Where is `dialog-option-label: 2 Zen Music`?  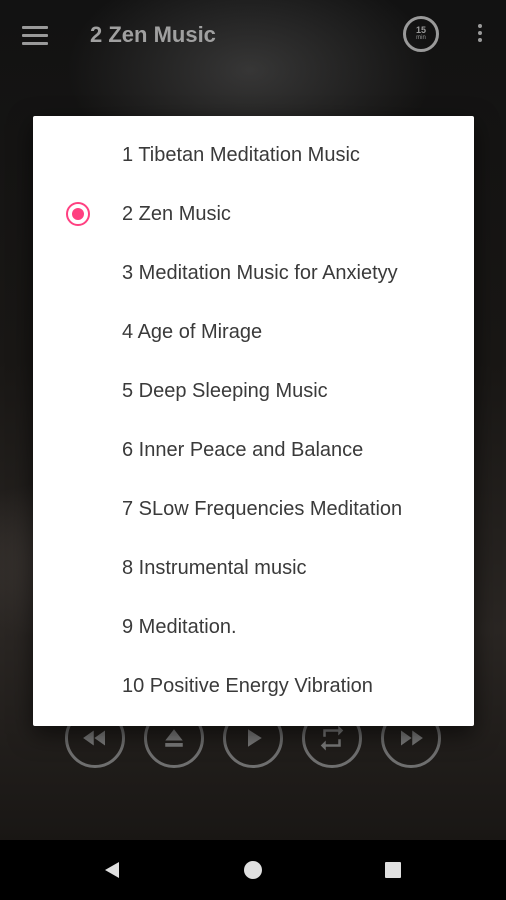 dialog-option-label: 2 Zen Music is located at coordinates (176, 214).